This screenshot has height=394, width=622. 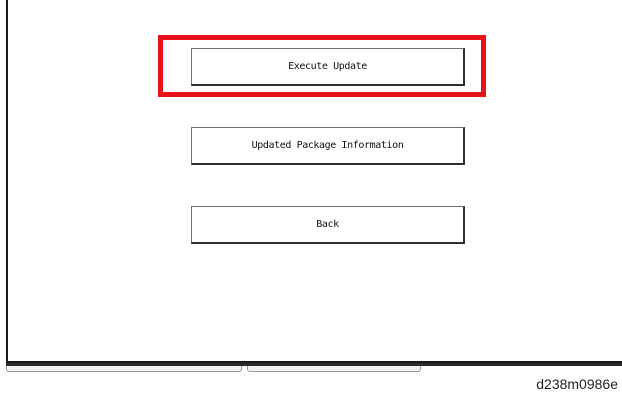 What do you see at coordinates (124, 369) in the screenshot?
I see `bottom-tab-left` at bounding box center [124, 369].